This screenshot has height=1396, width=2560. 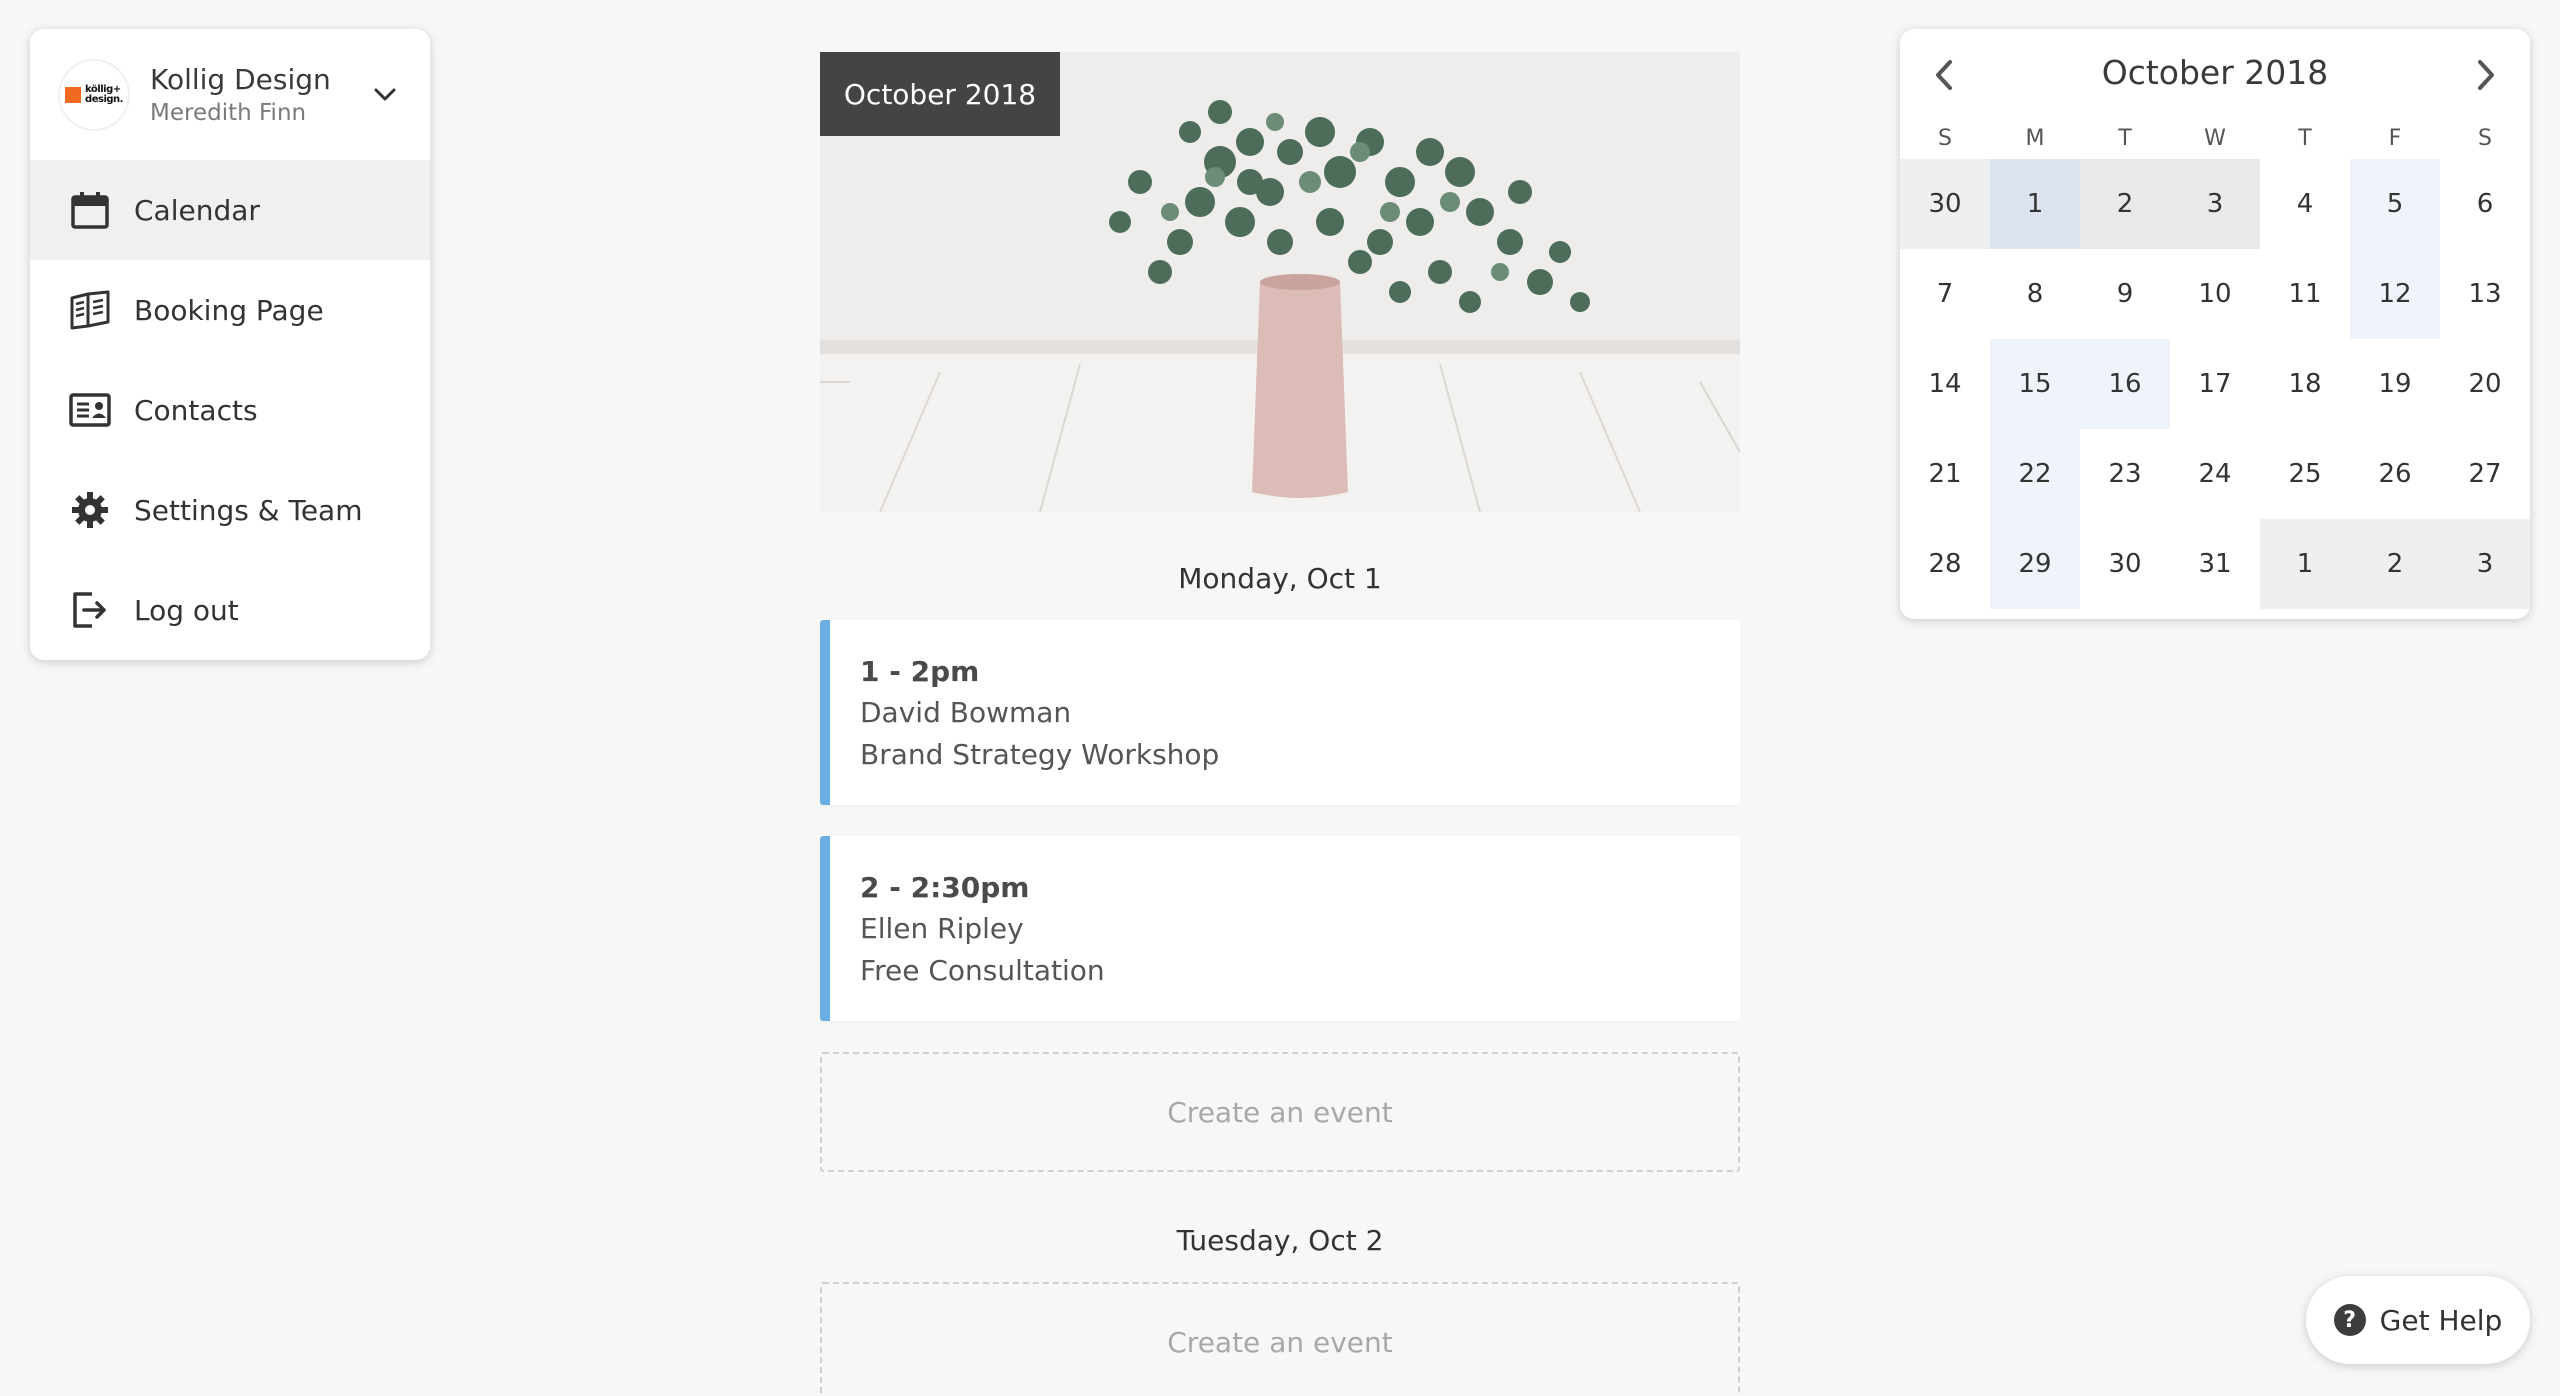 I want to click on book-icon, so click(x=90, y=310).